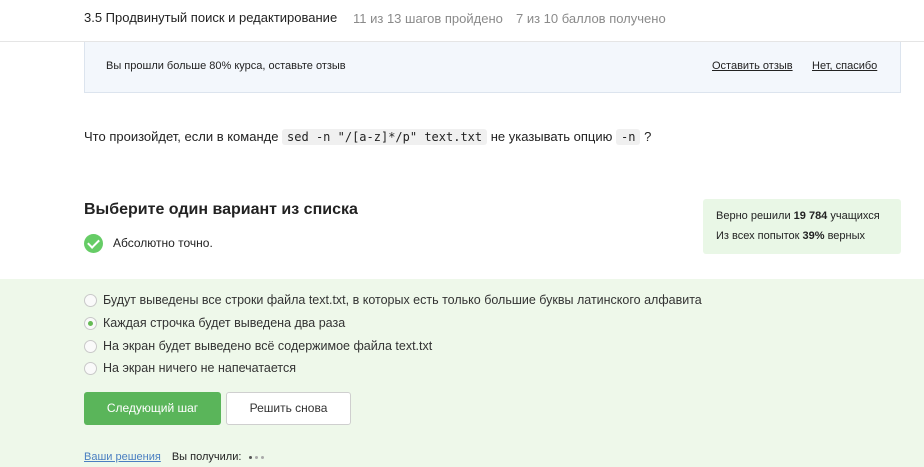 Image resolution: width=924 pixels, height=467 pixels. Describe the element at coordinates (810, 216) in the screenshot. I see `solved-count: 19 784` at that location.